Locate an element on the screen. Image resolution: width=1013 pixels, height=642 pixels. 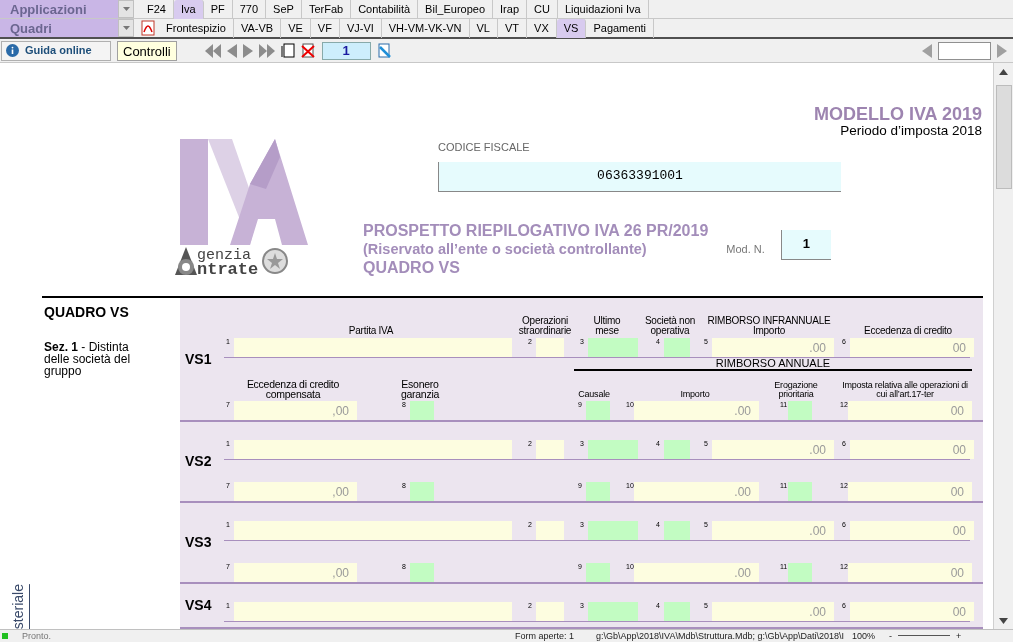
column-heading: Ultimo mese is located at coordinates (607, 326).